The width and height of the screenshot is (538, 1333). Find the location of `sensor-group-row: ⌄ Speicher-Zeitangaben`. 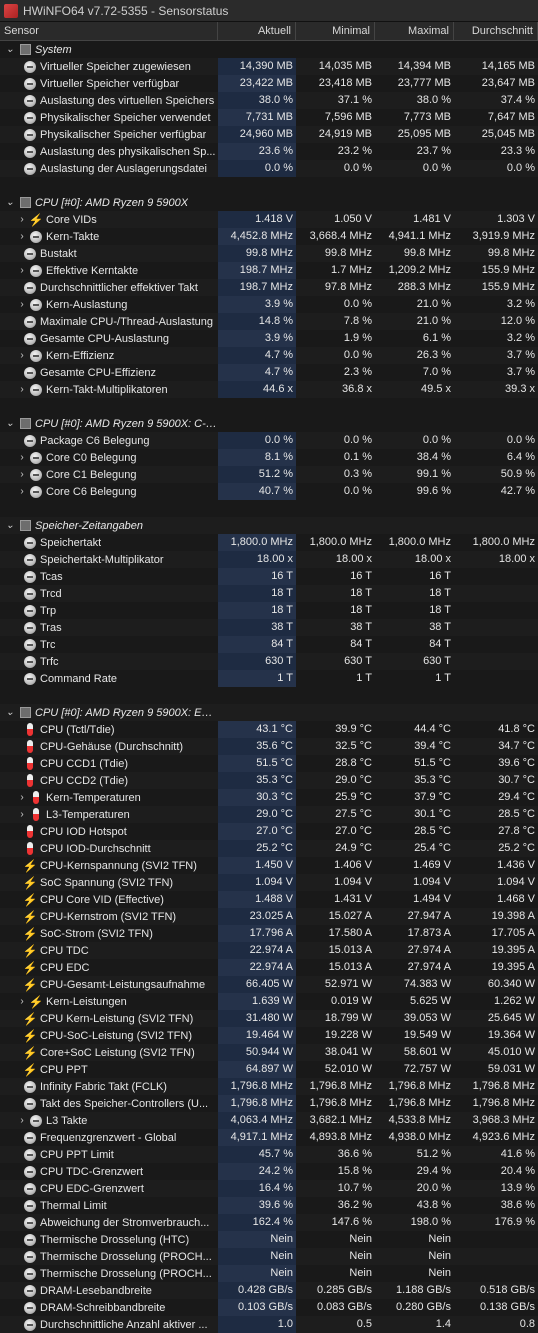

sensor-group-row: ⌄ Speicher-Zeitangaben is located at coordinates (269, 525).